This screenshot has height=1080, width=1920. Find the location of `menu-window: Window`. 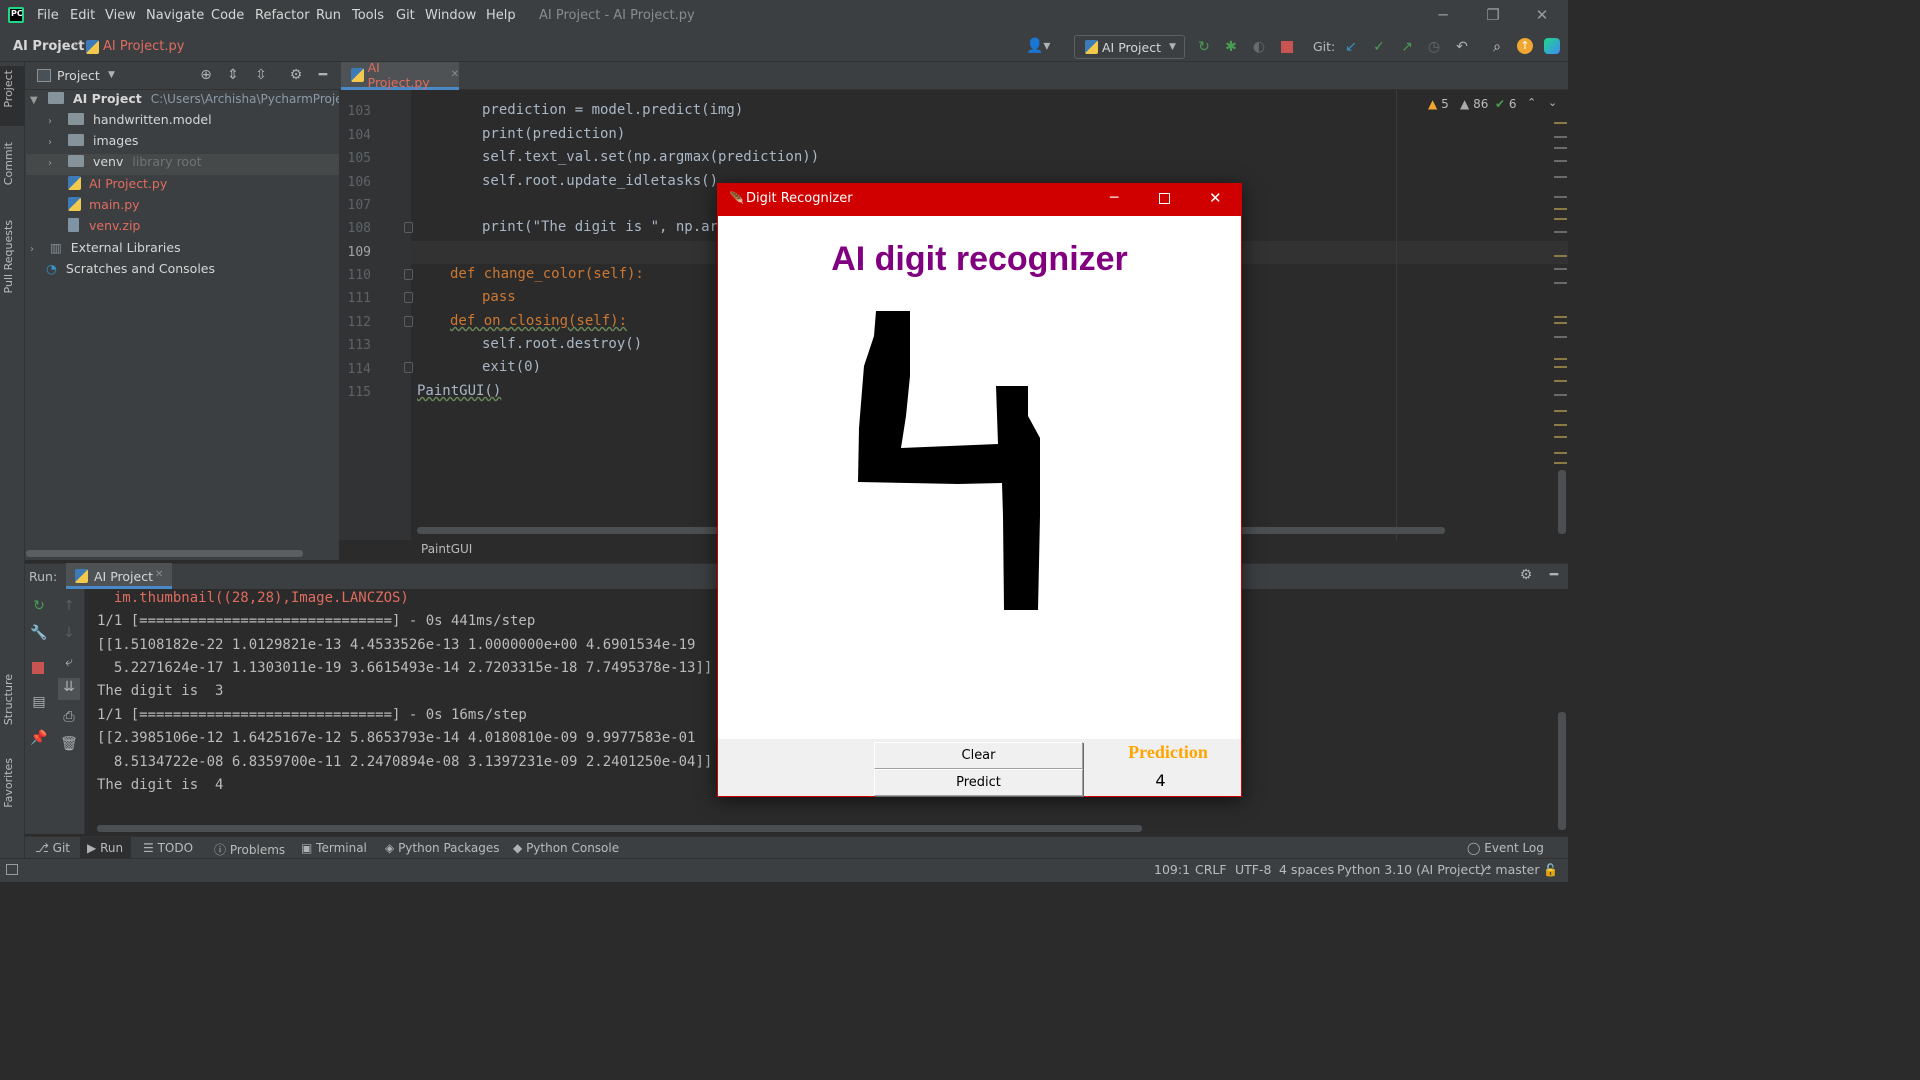

menu-window: Window is located at coordinates (450, 15).